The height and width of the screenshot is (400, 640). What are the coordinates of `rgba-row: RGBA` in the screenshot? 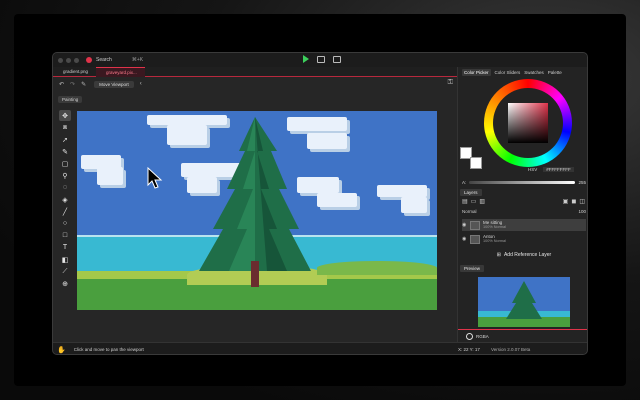 It's located at (524, 336).